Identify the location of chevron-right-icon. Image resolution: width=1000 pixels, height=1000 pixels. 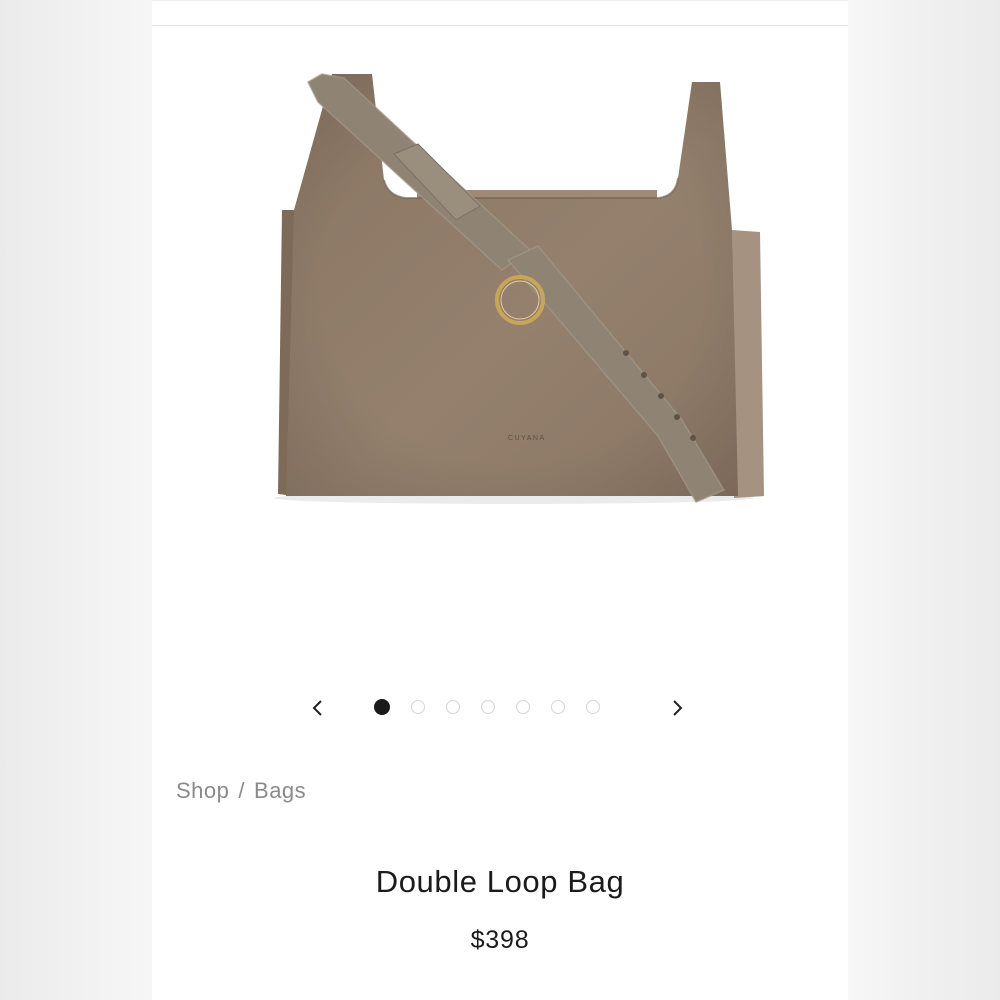
(677, 708).